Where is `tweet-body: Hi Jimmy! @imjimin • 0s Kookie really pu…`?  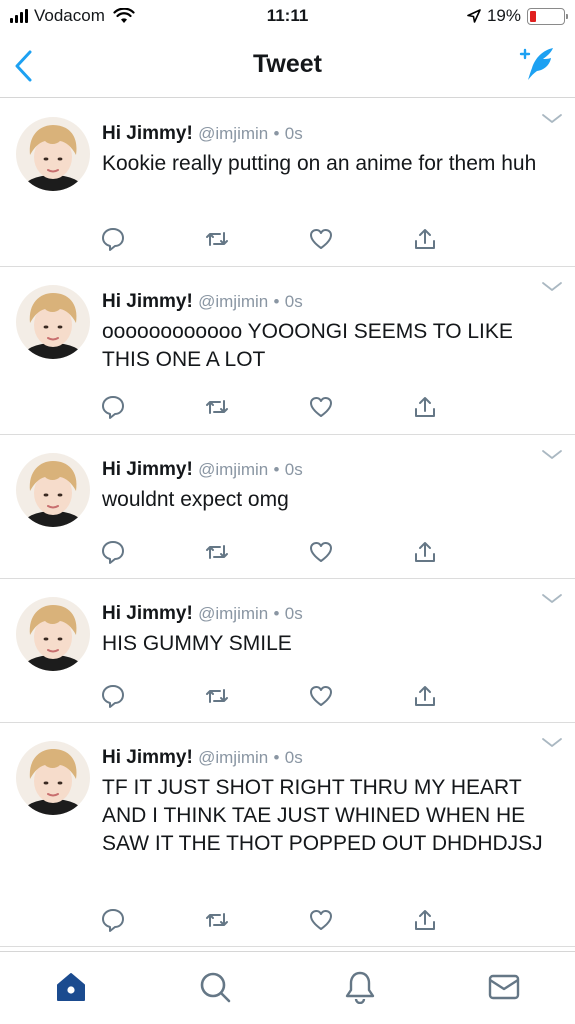 tweet-body: Hi Jimmy! @imjimin • 0s Kookie really pu… is located at coordinates (324, 150).